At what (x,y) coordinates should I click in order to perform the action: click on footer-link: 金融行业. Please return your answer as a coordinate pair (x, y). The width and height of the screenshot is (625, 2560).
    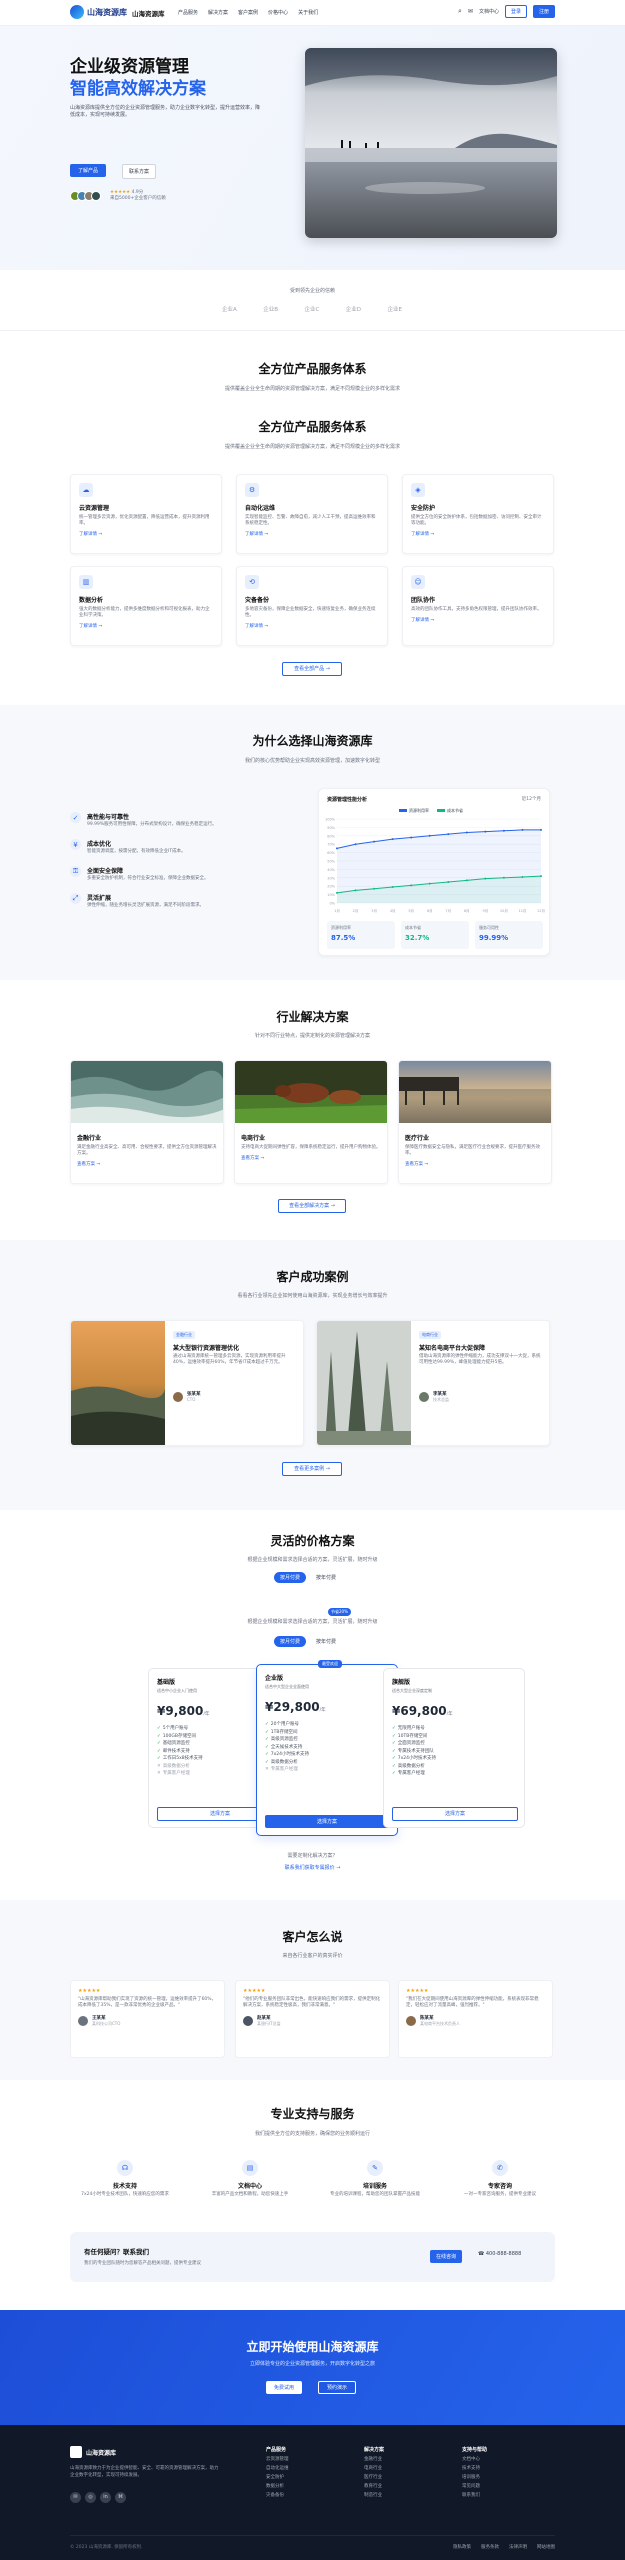
    Looking at the image, I should click on (374, 2459).